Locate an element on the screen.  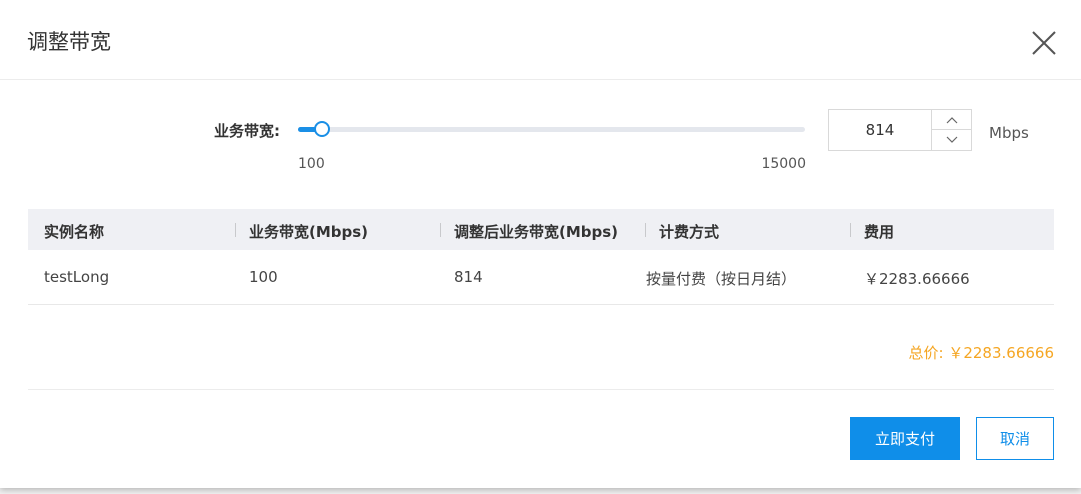
pay-now-button: 立即支付 is located at coordinates (905, 438).